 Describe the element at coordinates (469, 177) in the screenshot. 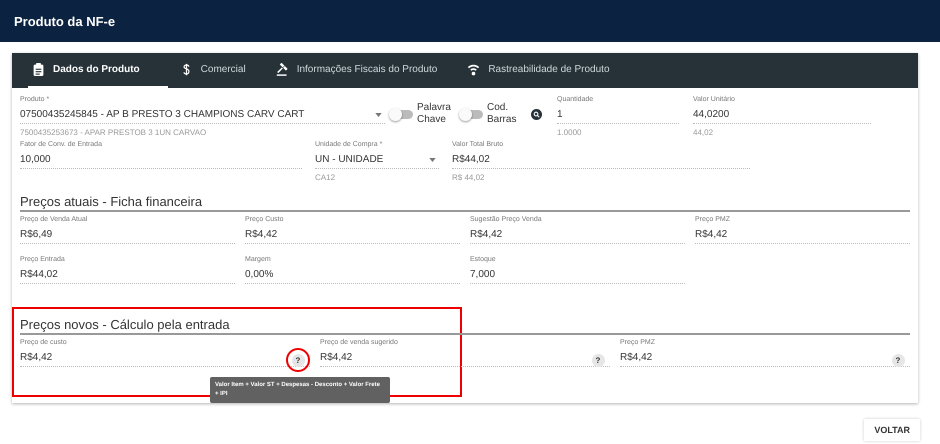

I see `field-hint: R$ 44,02` at that location.